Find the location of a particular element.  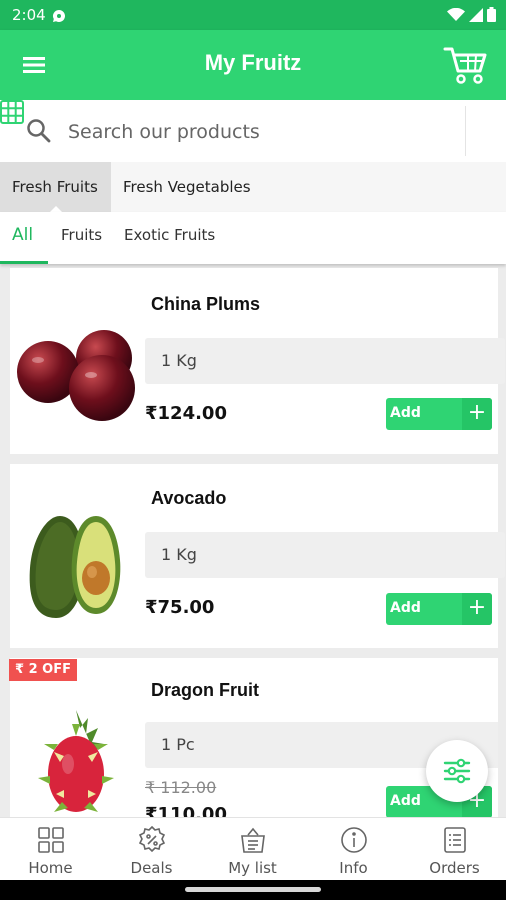

nav-label: Home is located at coordinates (50, 868).